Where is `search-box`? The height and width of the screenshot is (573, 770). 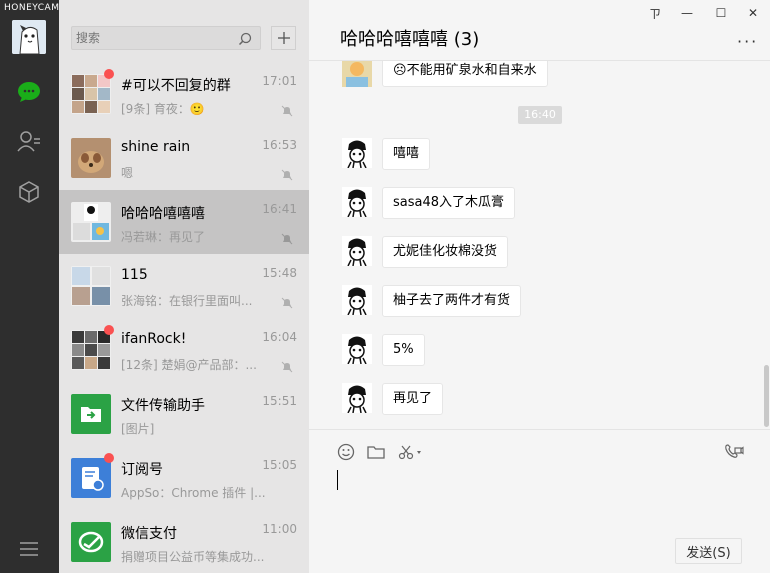
search-box is located at coordinates (166, 38).